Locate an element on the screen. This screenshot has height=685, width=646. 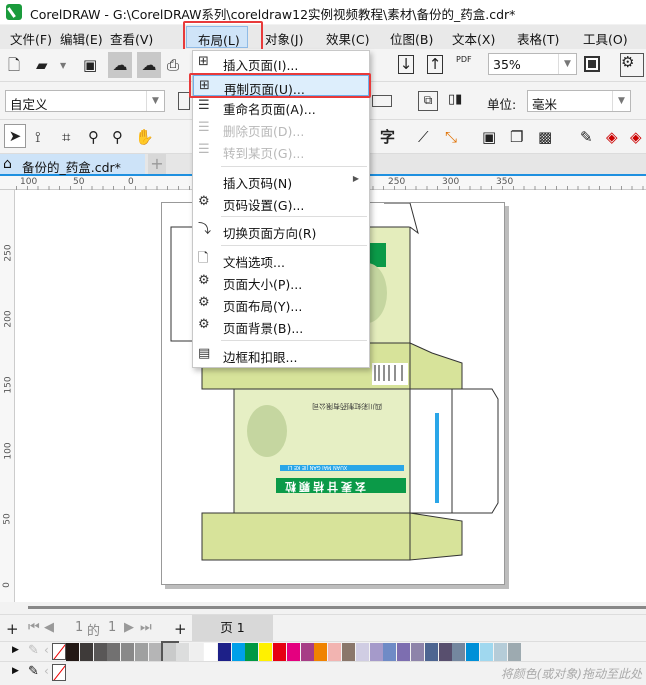
horizontal-scrollbar is located at coordinates (323, 608).